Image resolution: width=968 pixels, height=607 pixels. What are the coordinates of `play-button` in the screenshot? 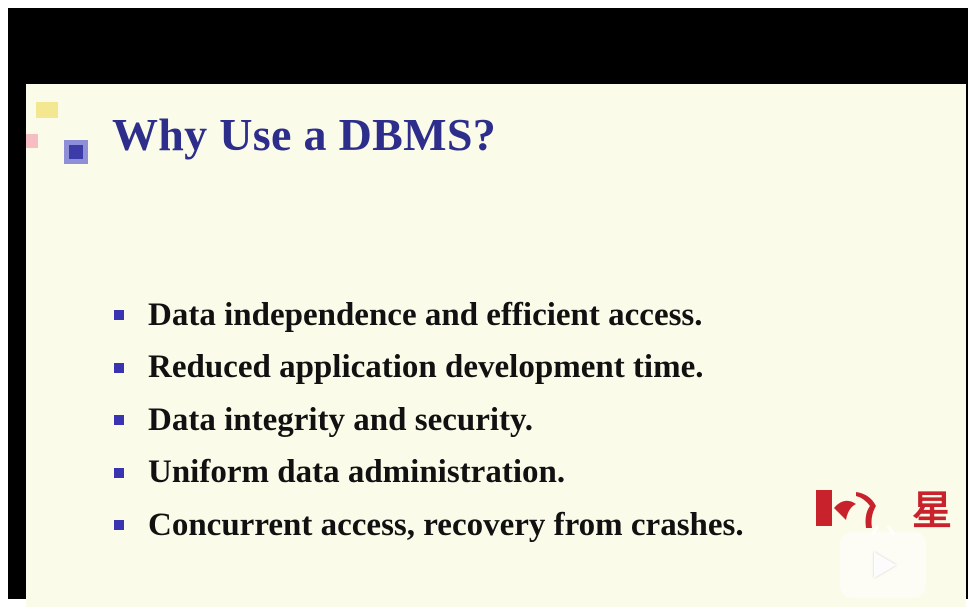 It's located at (883, 561).